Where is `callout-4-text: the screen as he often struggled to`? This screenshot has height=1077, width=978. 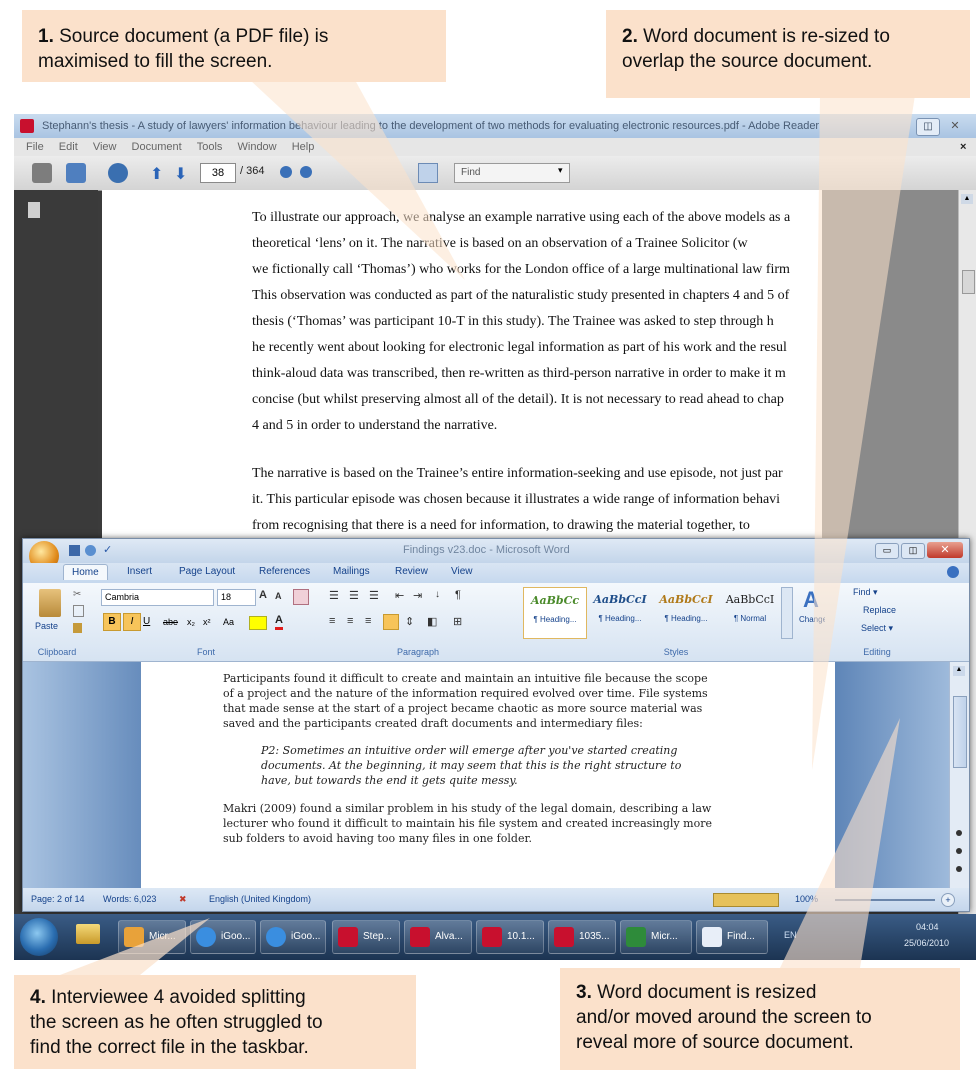 callout-4-text: the screen as he often struggled to is located at coordinates (176, 1022).